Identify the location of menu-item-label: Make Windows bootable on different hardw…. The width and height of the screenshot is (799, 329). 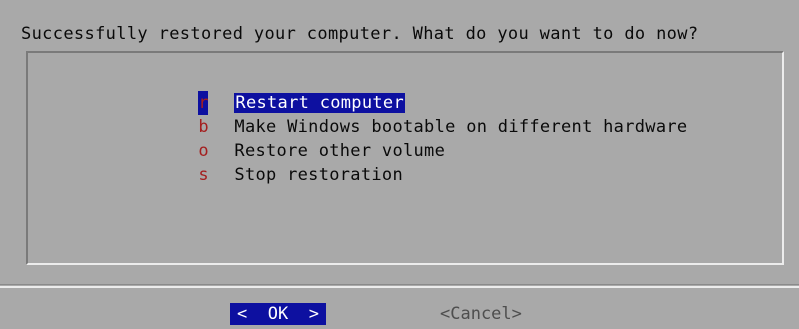
(461, 127).